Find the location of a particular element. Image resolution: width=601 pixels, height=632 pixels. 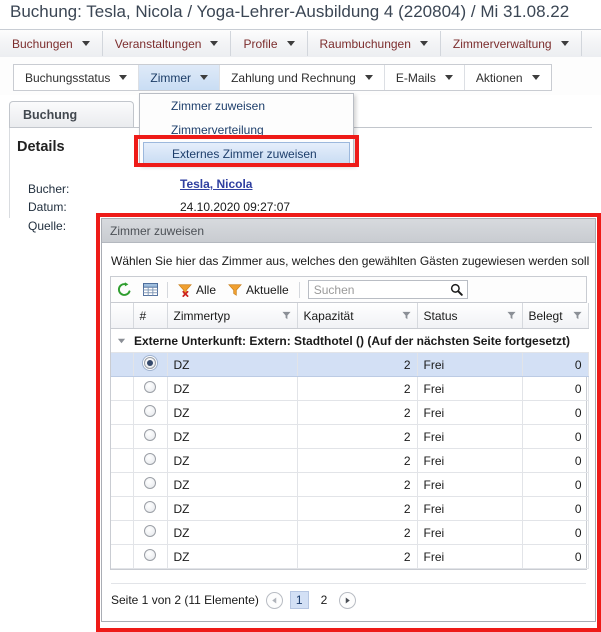

search-input: Suchen is located at coordinates (387, 289).